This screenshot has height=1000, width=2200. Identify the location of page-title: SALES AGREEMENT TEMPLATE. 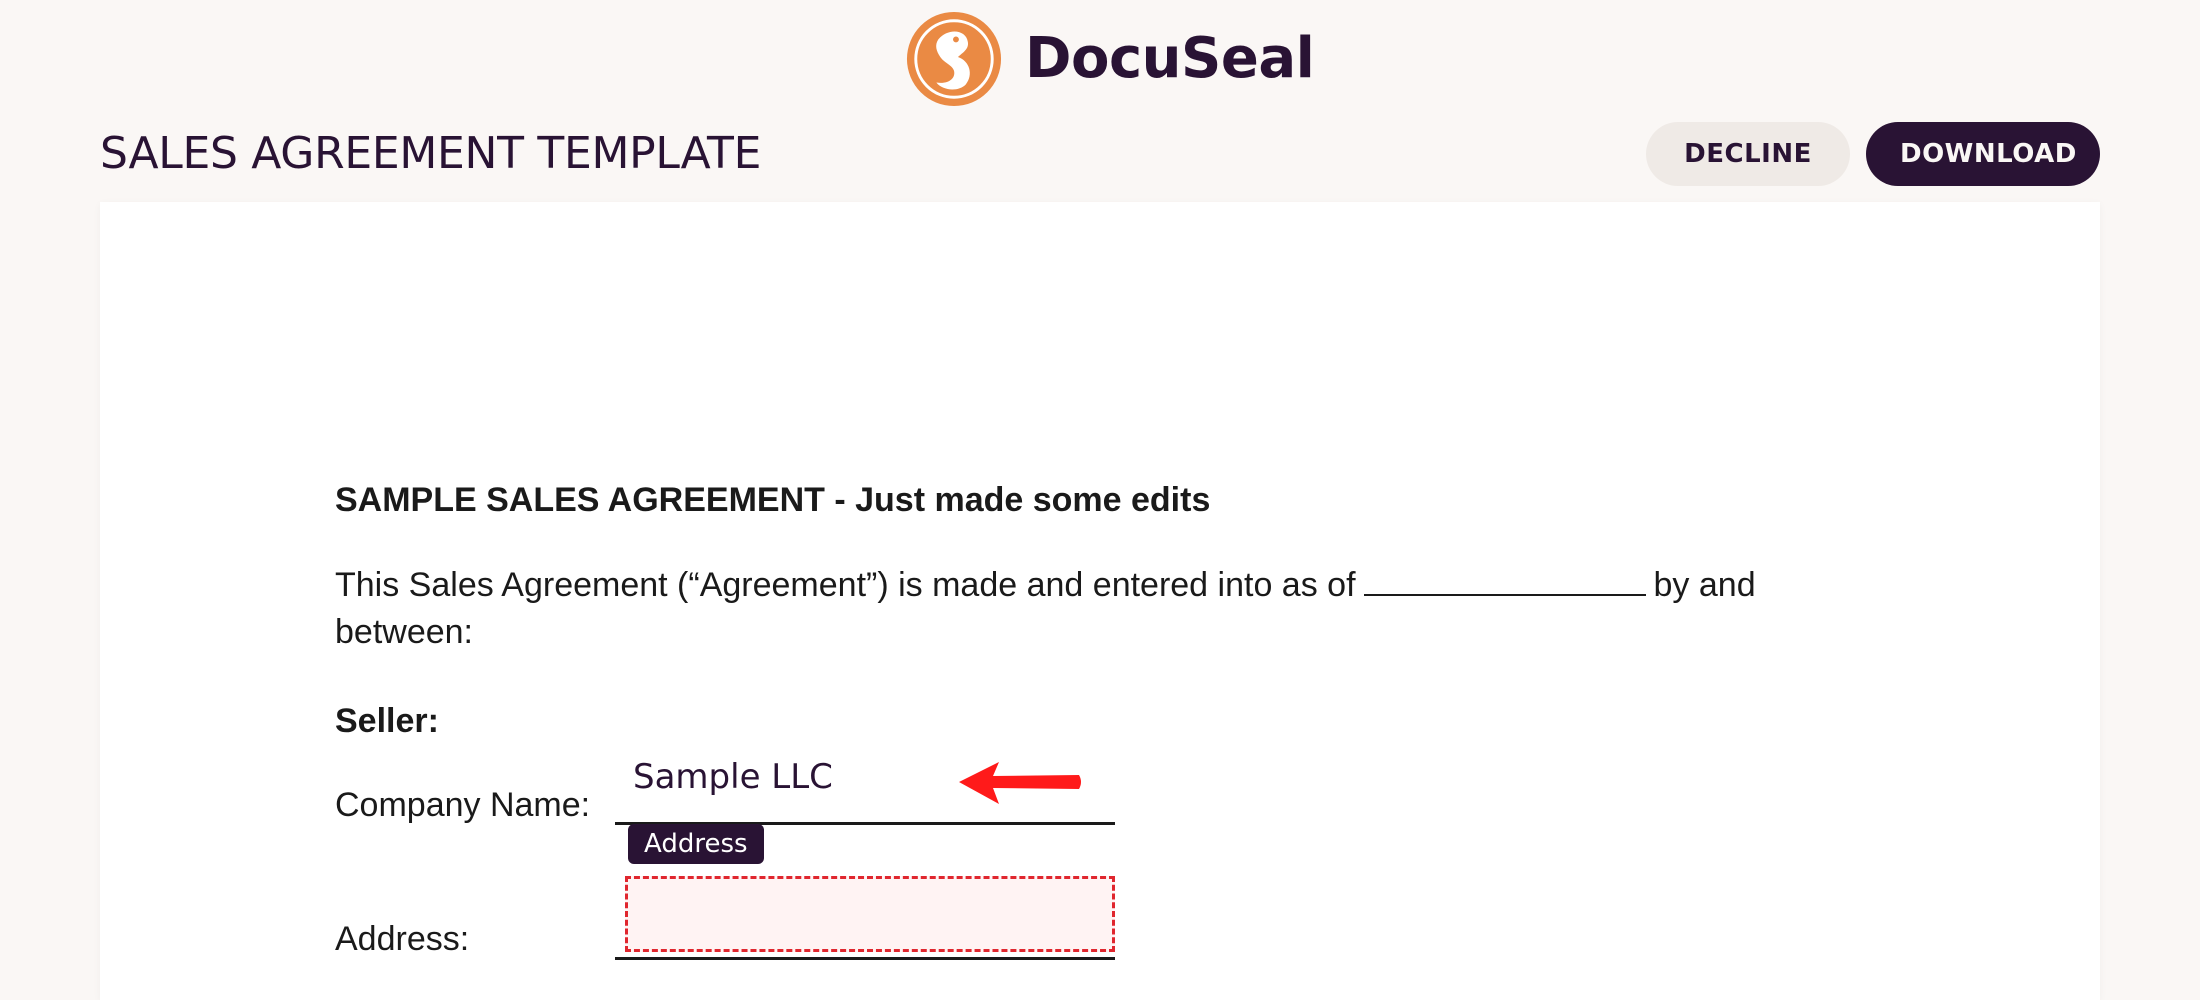
(431, 153).